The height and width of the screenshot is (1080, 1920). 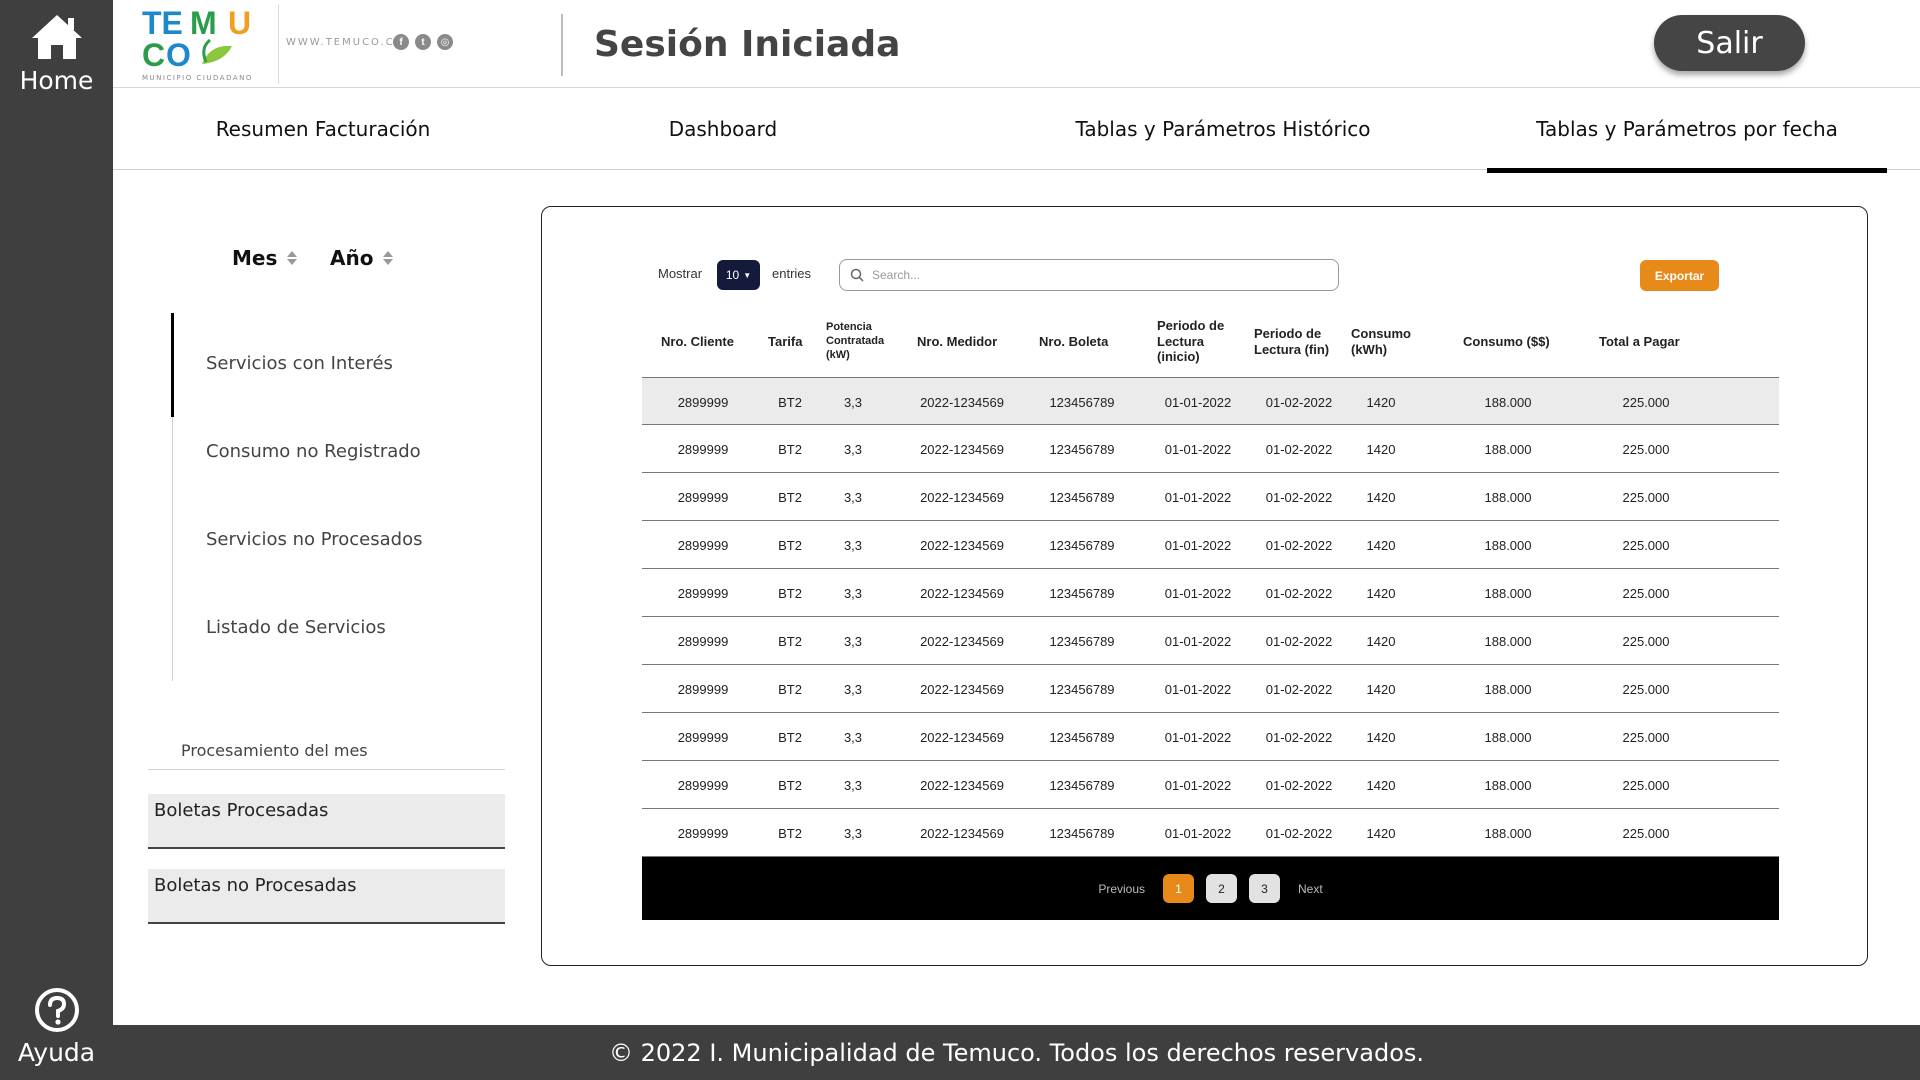 What do you see at coordinates (326, 821) in the screenshot?
I see `processed-bills-button: Boletas Procesadas` at bounding box center [326, 821].